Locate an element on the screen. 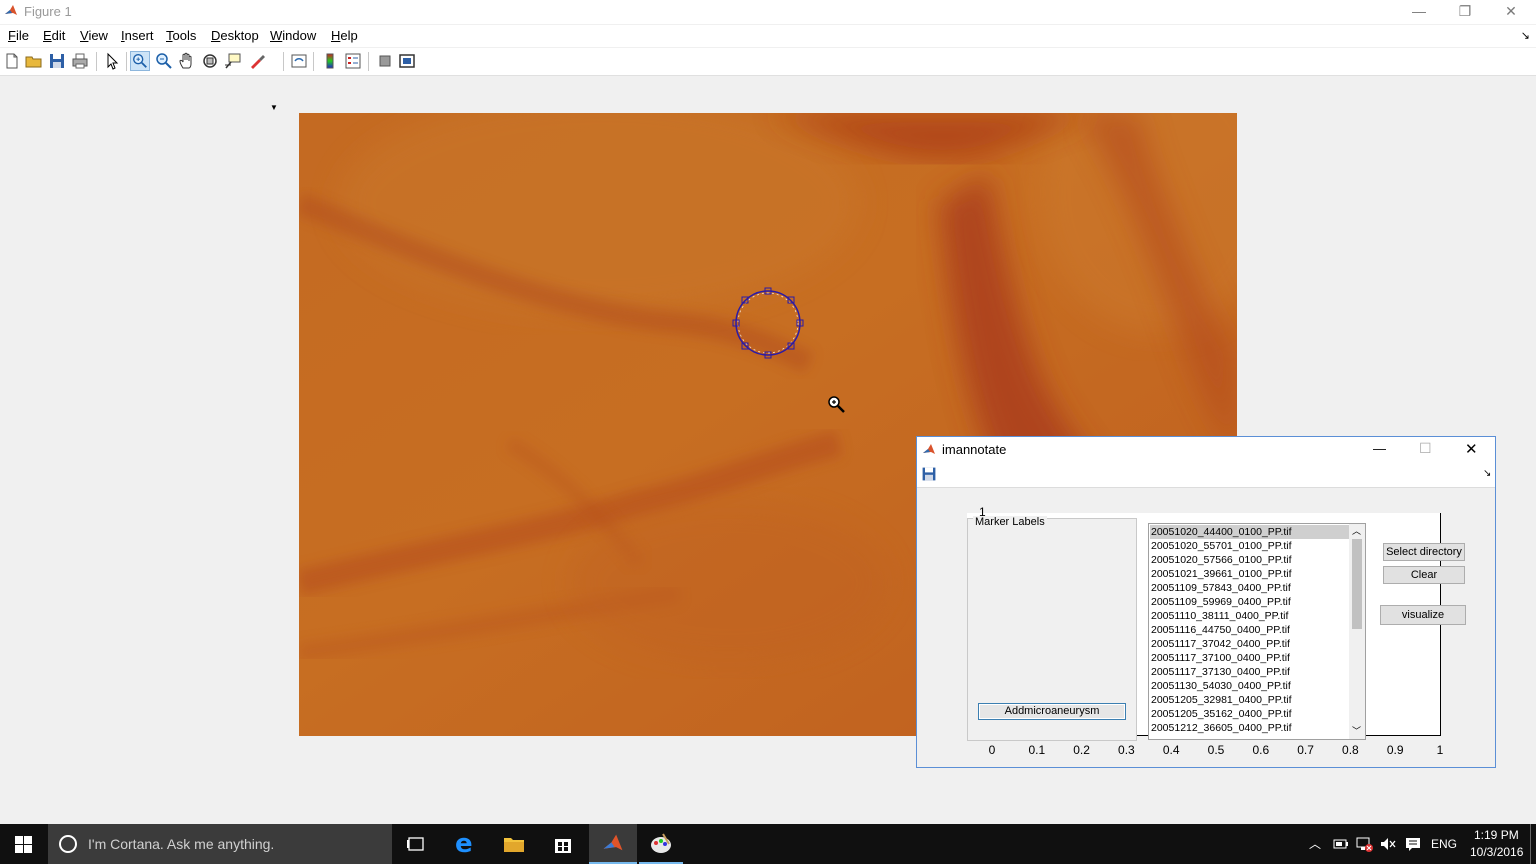  x-tick-label: 0.7 is located at coordinates (1305, 750).